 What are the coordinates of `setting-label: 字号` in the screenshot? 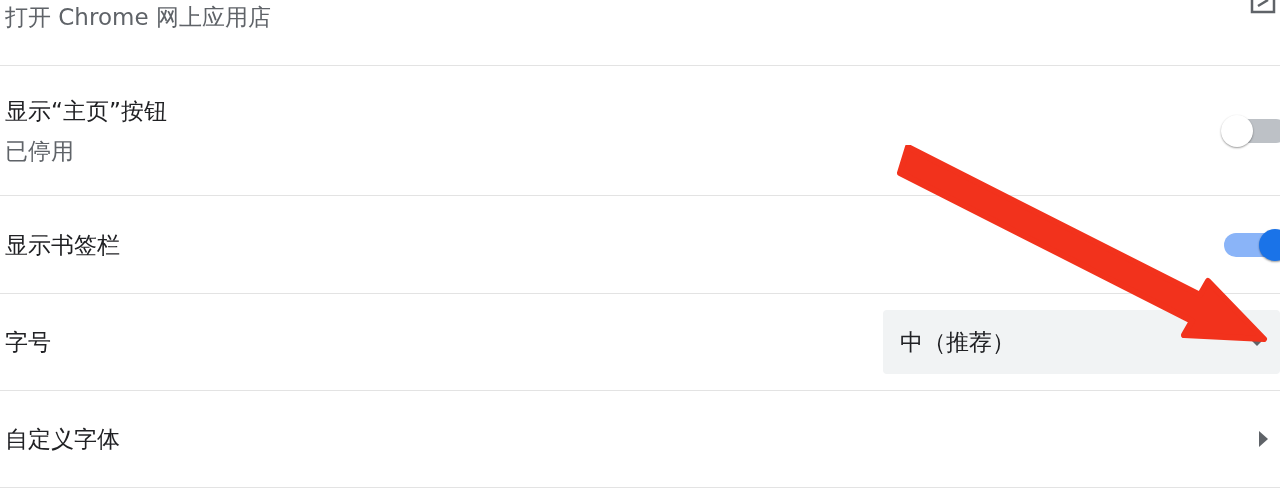 It's located at (28, 342).